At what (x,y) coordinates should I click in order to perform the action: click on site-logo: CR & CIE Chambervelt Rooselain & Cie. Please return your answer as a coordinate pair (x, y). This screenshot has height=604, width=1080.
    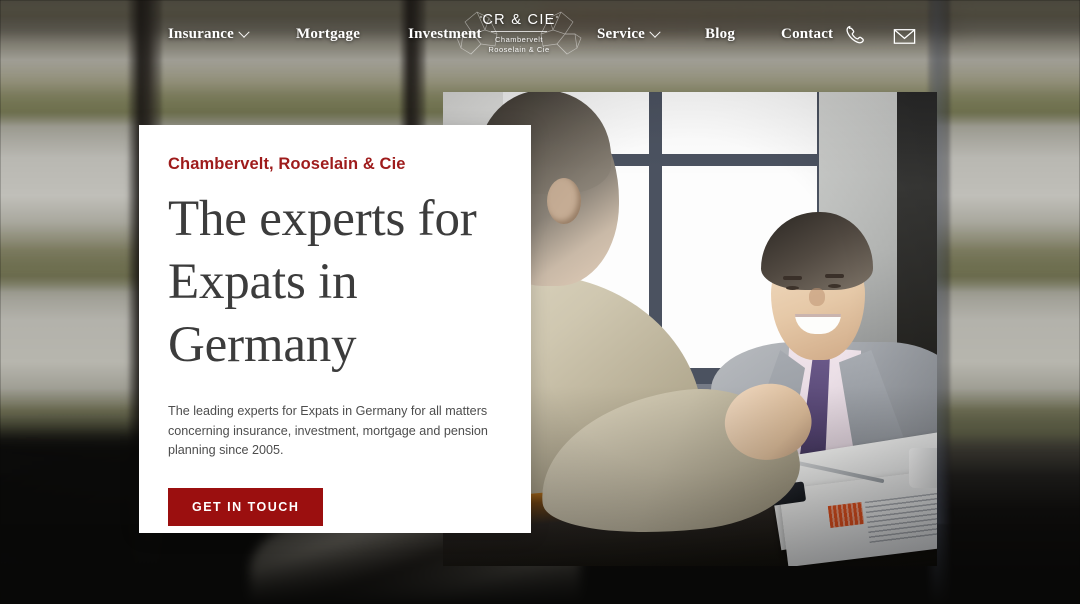
    Looking at the image, I should click on (519, 34).